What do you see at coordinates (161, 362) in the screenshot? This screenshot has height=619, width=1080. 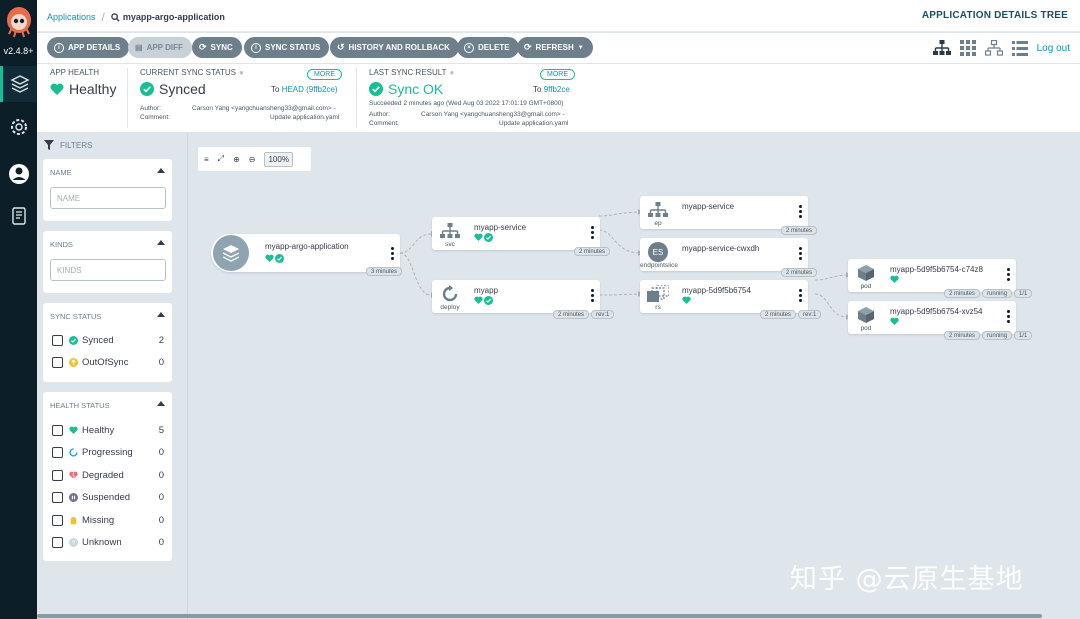 I see `sync-filter-count: 0` at bounding box center [161, 362].